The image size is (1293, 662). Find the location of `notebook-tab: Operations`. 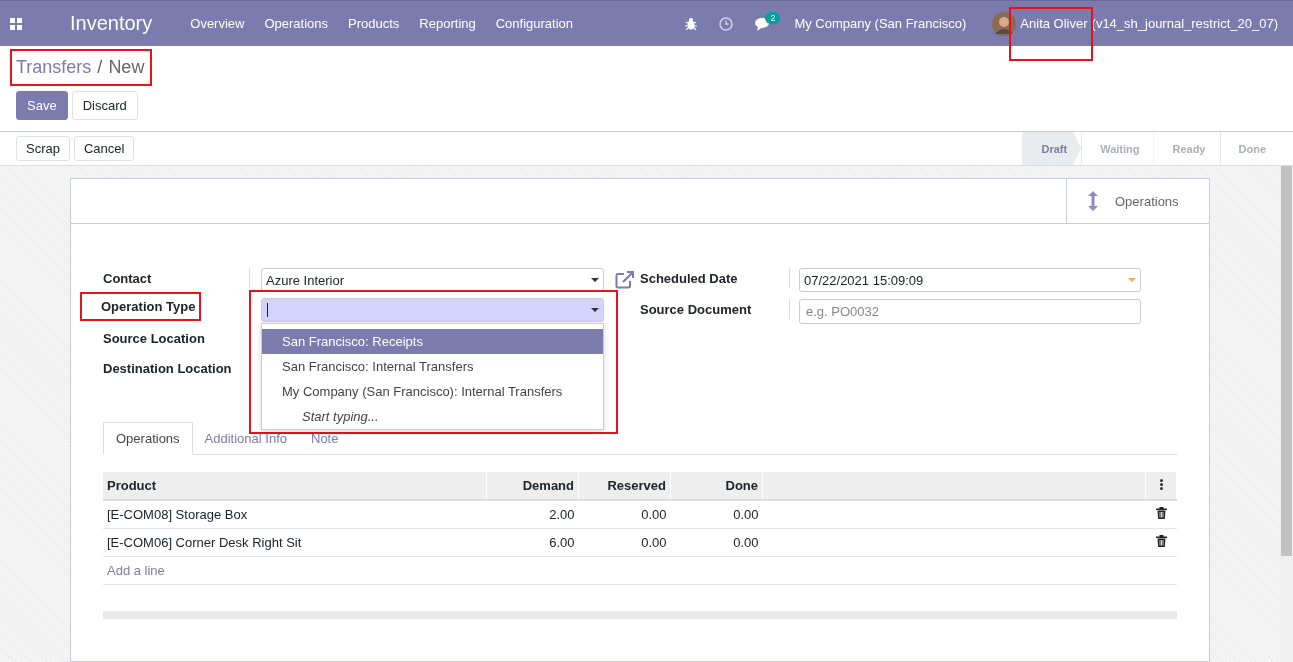

notebook-tab: Operations is located at coordinates (148, 438).